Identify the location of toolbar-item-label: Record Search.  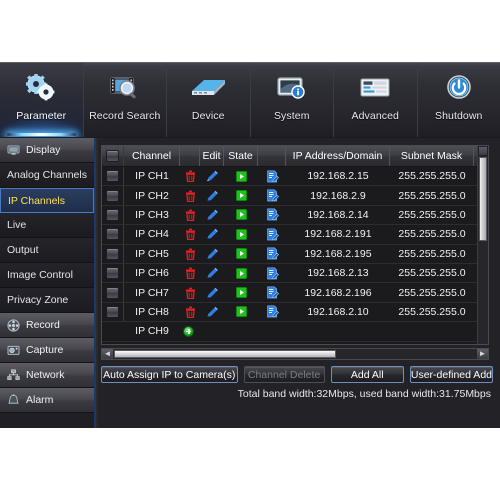
(125, 116).